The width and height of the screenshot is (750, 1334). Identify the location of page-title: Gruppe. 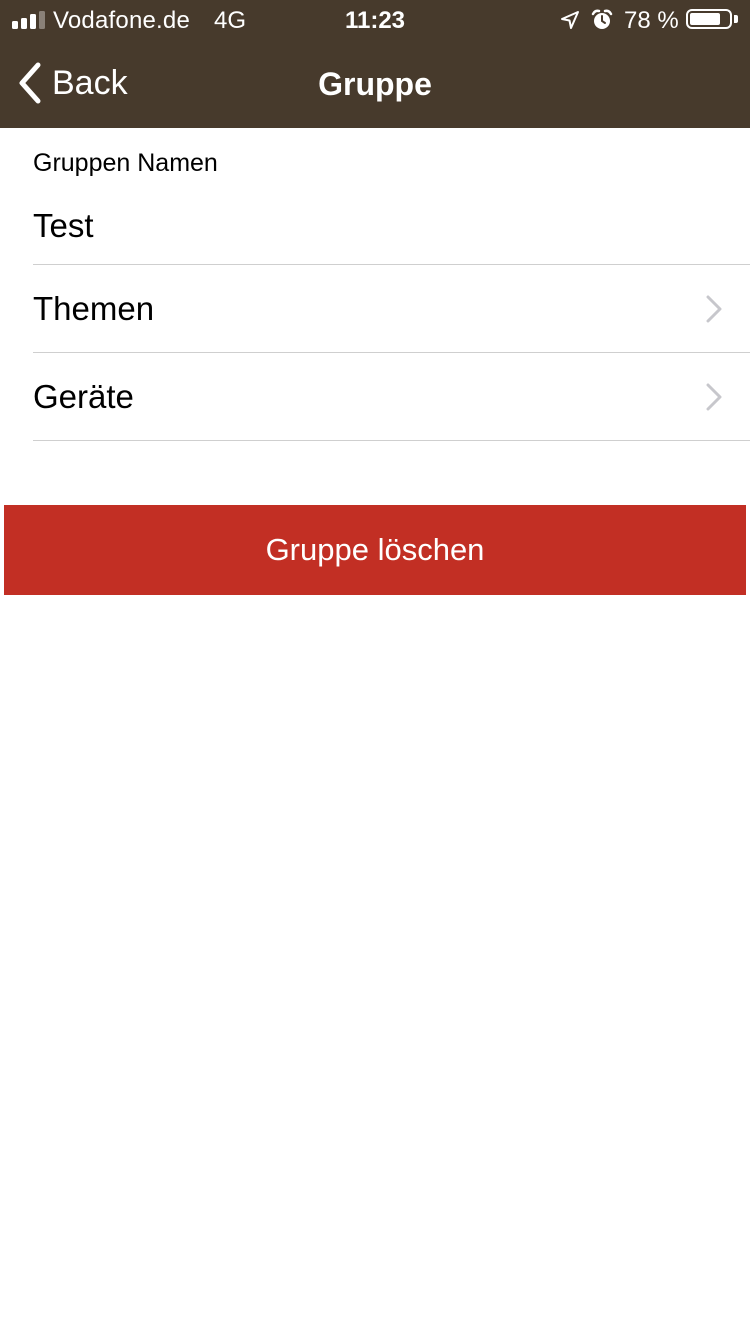
(375, 84).